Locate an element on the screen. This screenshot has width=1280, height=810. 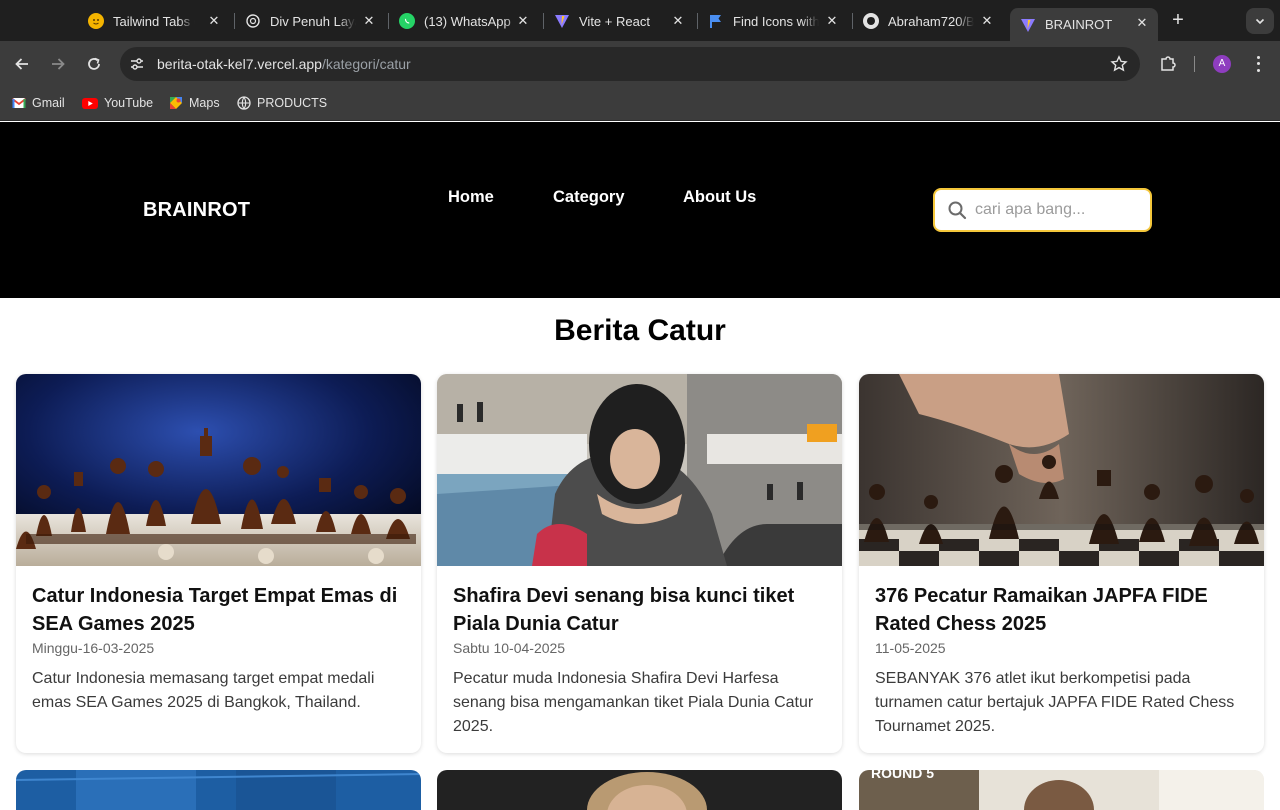
bookmark-star-icon is located at coordinates (1119, 64).